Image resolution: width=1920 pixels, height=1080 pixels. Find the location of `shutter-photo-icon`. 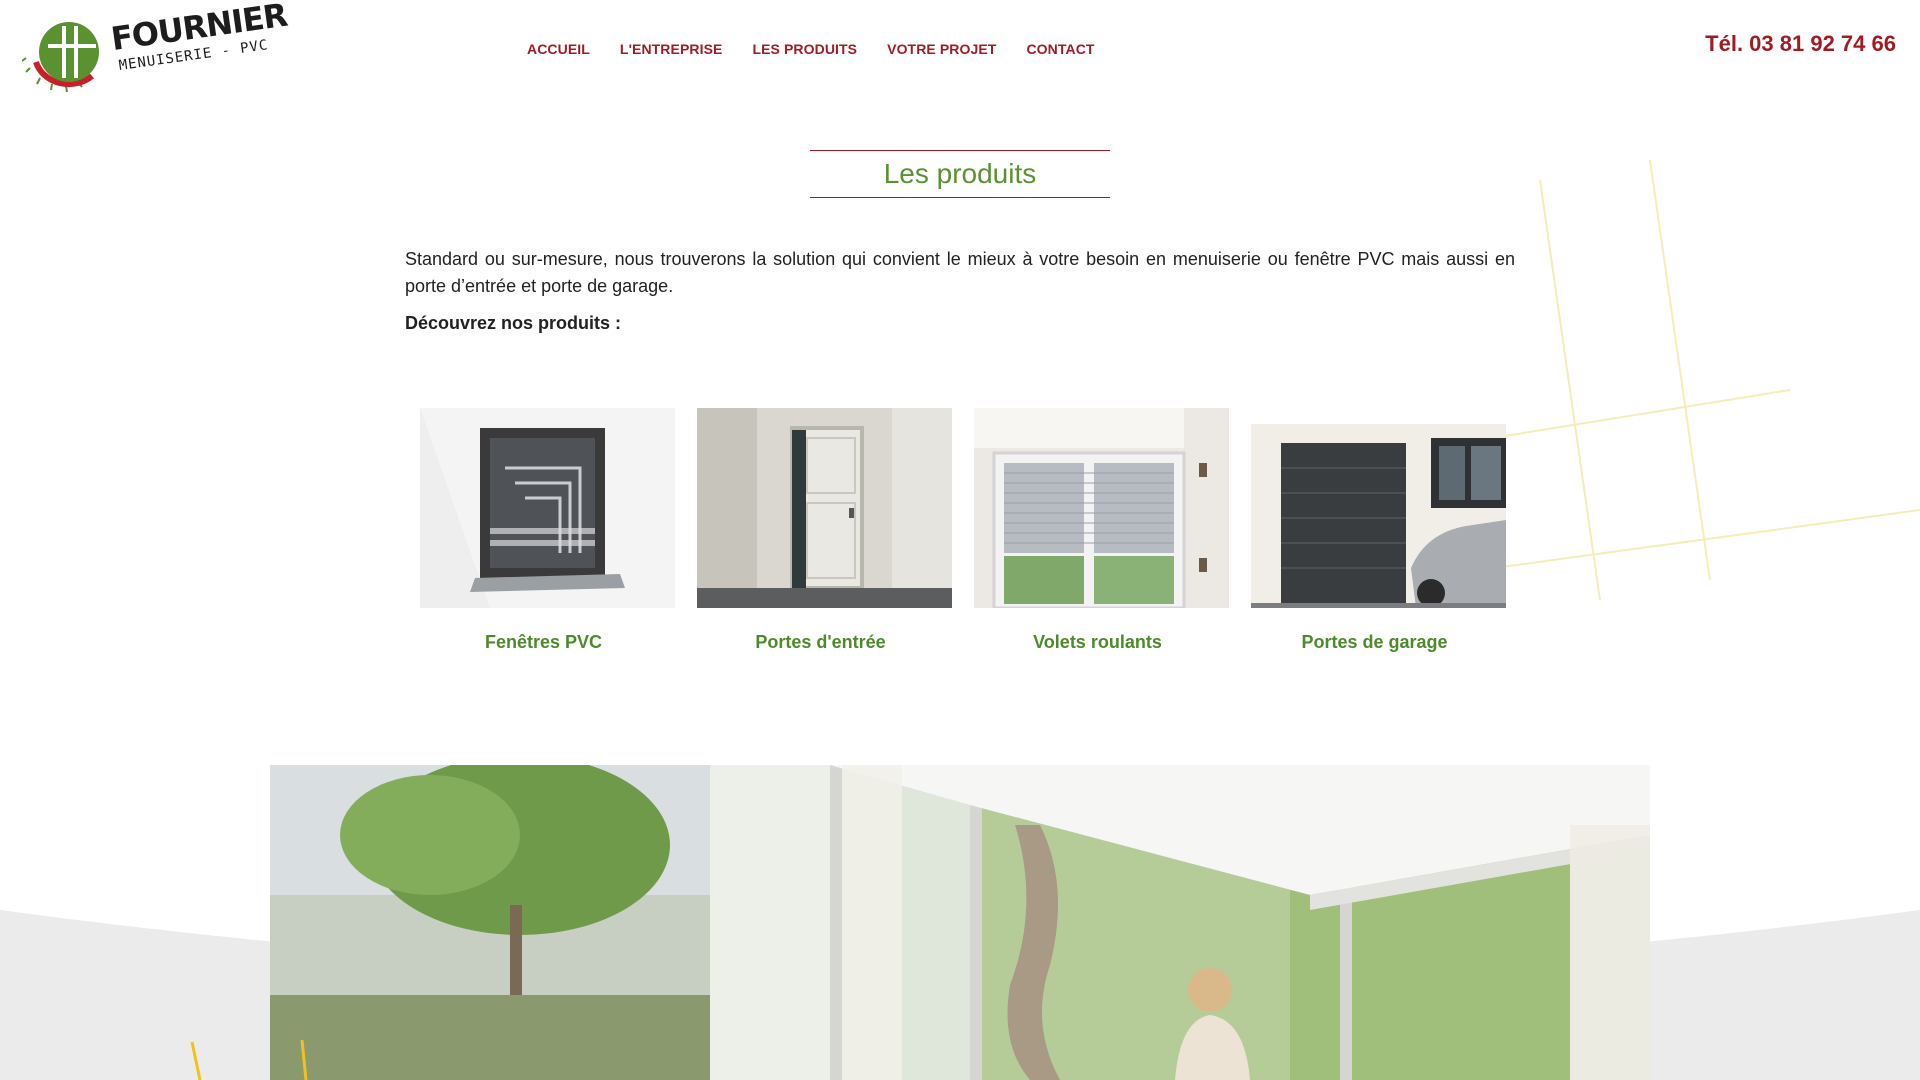

shutter-photo-icon is located at coordinates (1101, 508).